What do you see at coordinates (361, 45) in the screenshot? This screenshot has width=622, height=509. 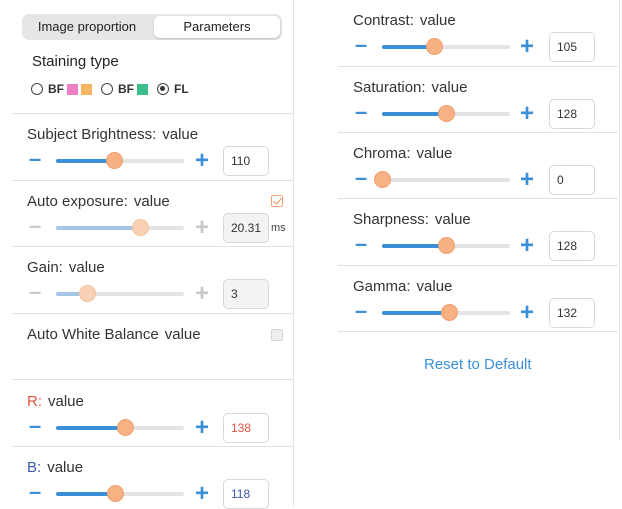 I see `contrast-decrement-button: –` at bounding box center [361, 45].